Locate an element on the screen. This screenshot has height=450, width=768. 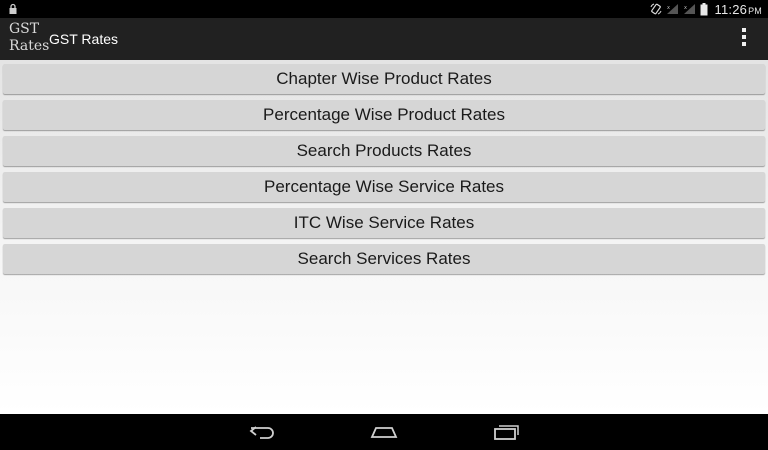
status-clock: 11:26PM is located at coordinates (738, 9).